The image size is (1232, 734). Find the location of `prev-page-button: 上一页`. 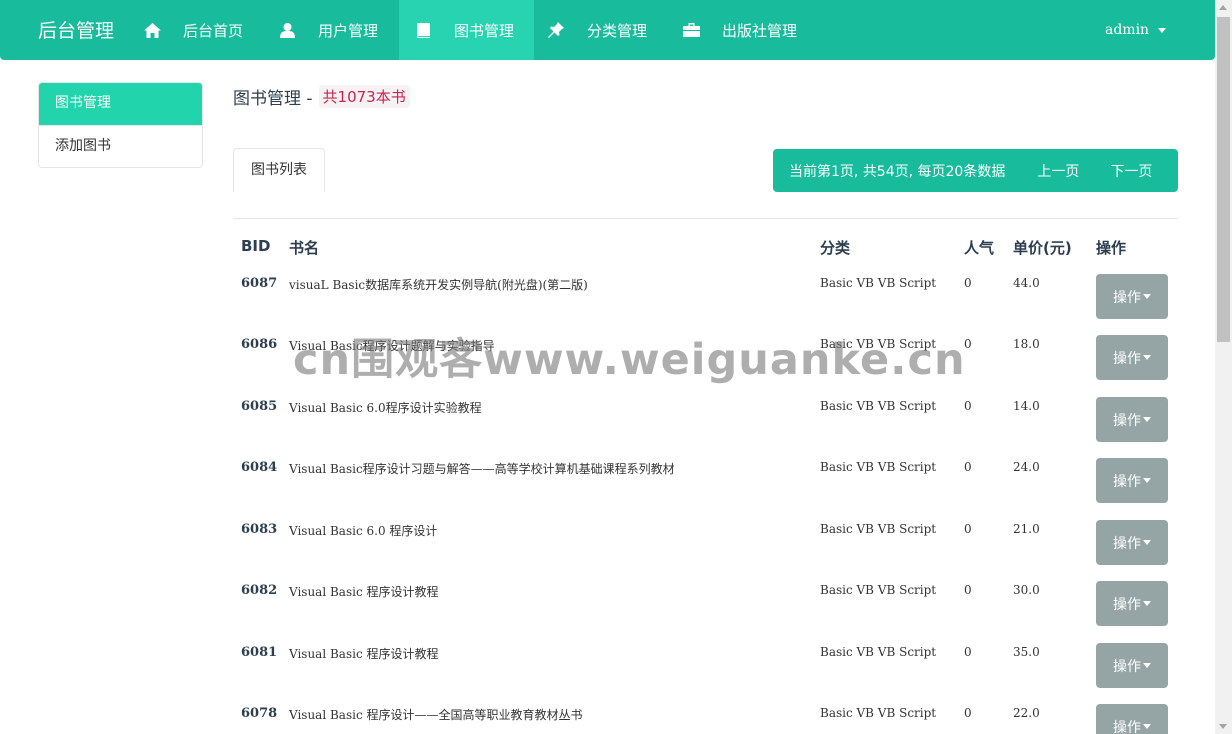

prev-page-button: 上一页 is located at coordinates (1058, 171).